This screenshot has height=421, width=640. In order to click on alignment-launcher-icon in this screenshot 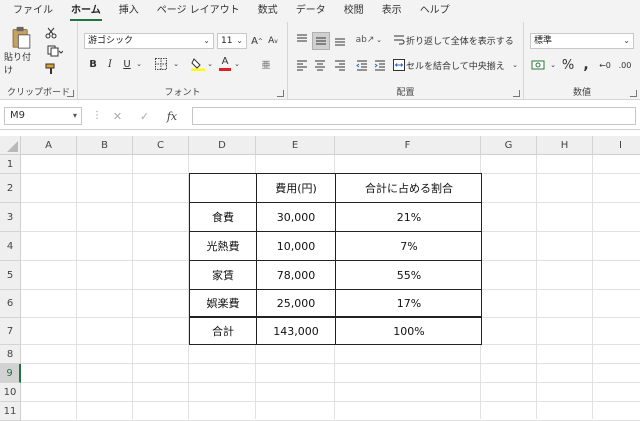, I will do `click(516, 93)`.